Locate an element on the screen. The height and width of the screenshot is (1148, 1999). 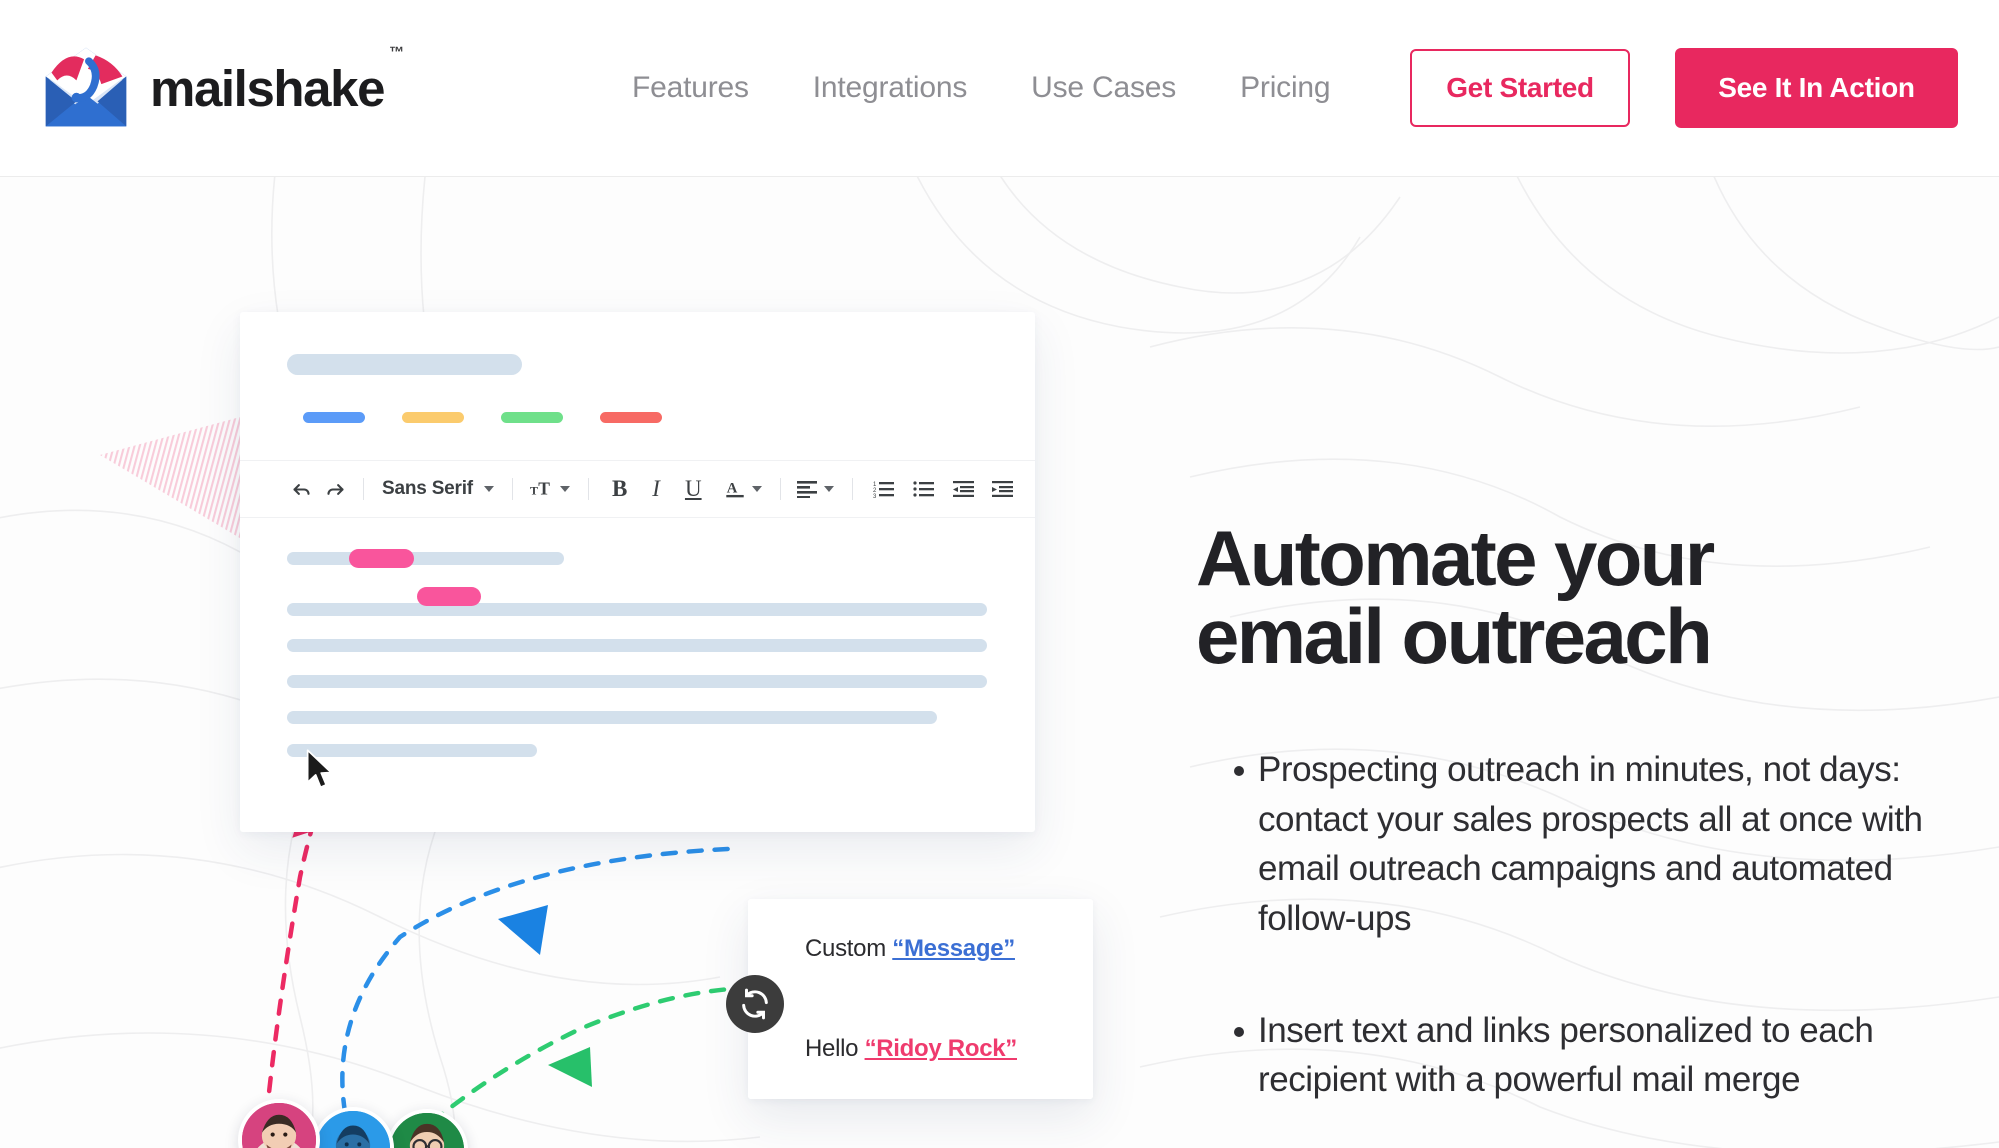
undo-icon is located at coordinates (301, 489).